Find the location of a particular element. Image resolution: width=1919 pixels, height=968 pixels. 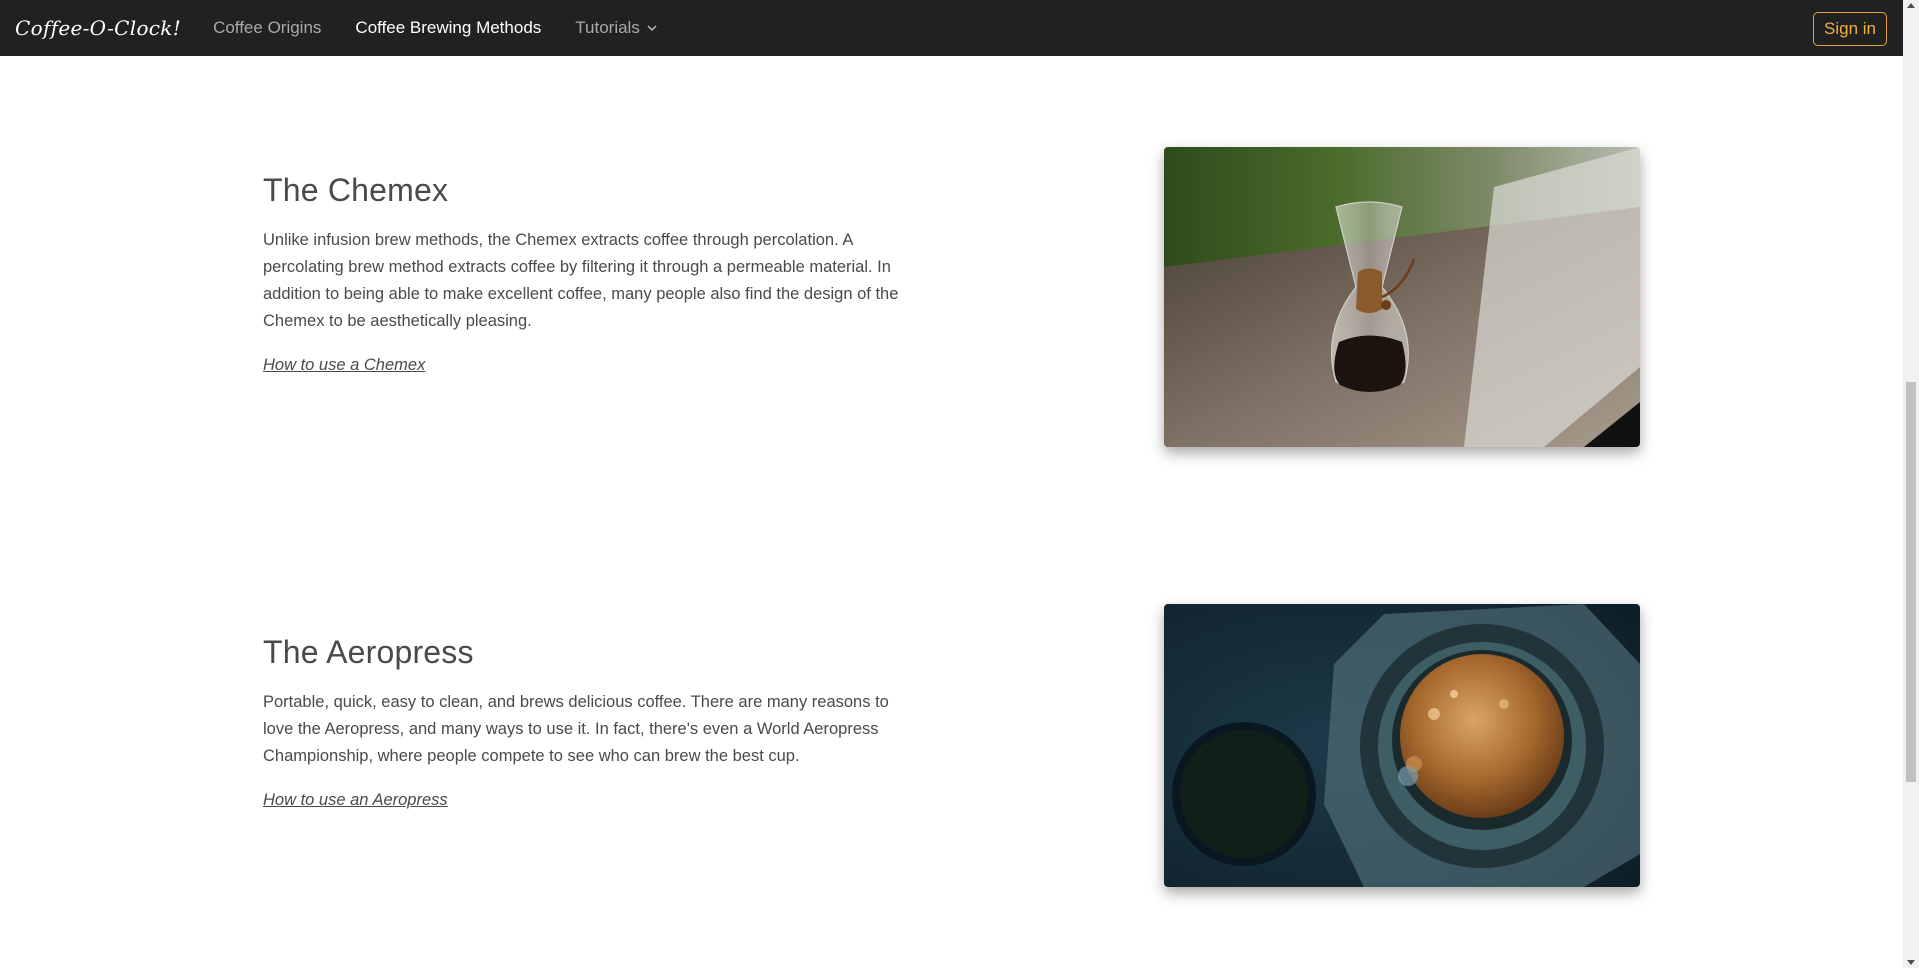

section-title: The Chemex is located at coordinates (356, 190).